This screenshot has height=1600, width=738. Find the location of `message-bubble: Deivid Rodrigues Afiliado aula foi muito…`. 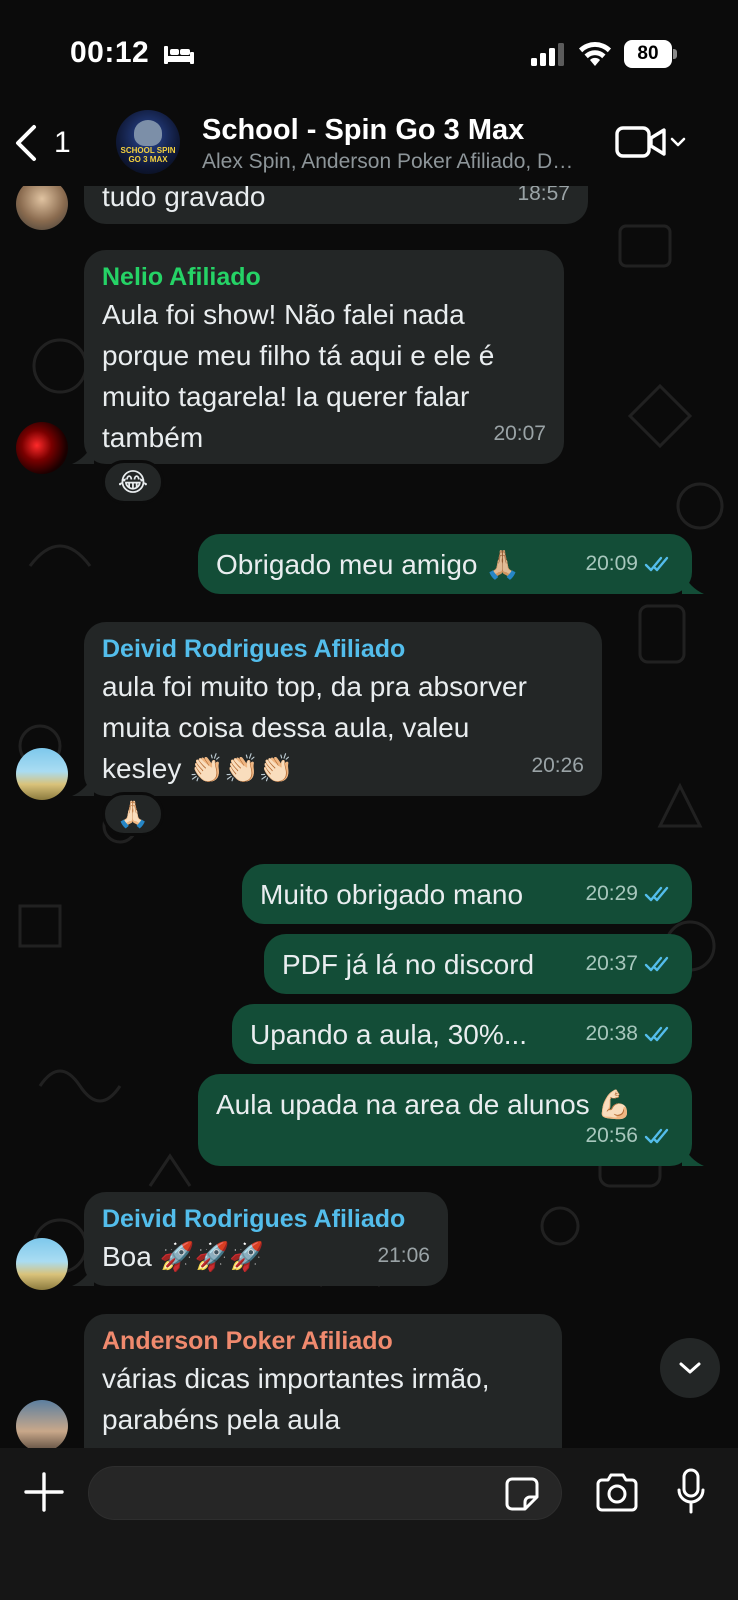

message-bubble: Deivid Rodrigues Afiliado aula foi muito… is located at coordinates (337, 709).